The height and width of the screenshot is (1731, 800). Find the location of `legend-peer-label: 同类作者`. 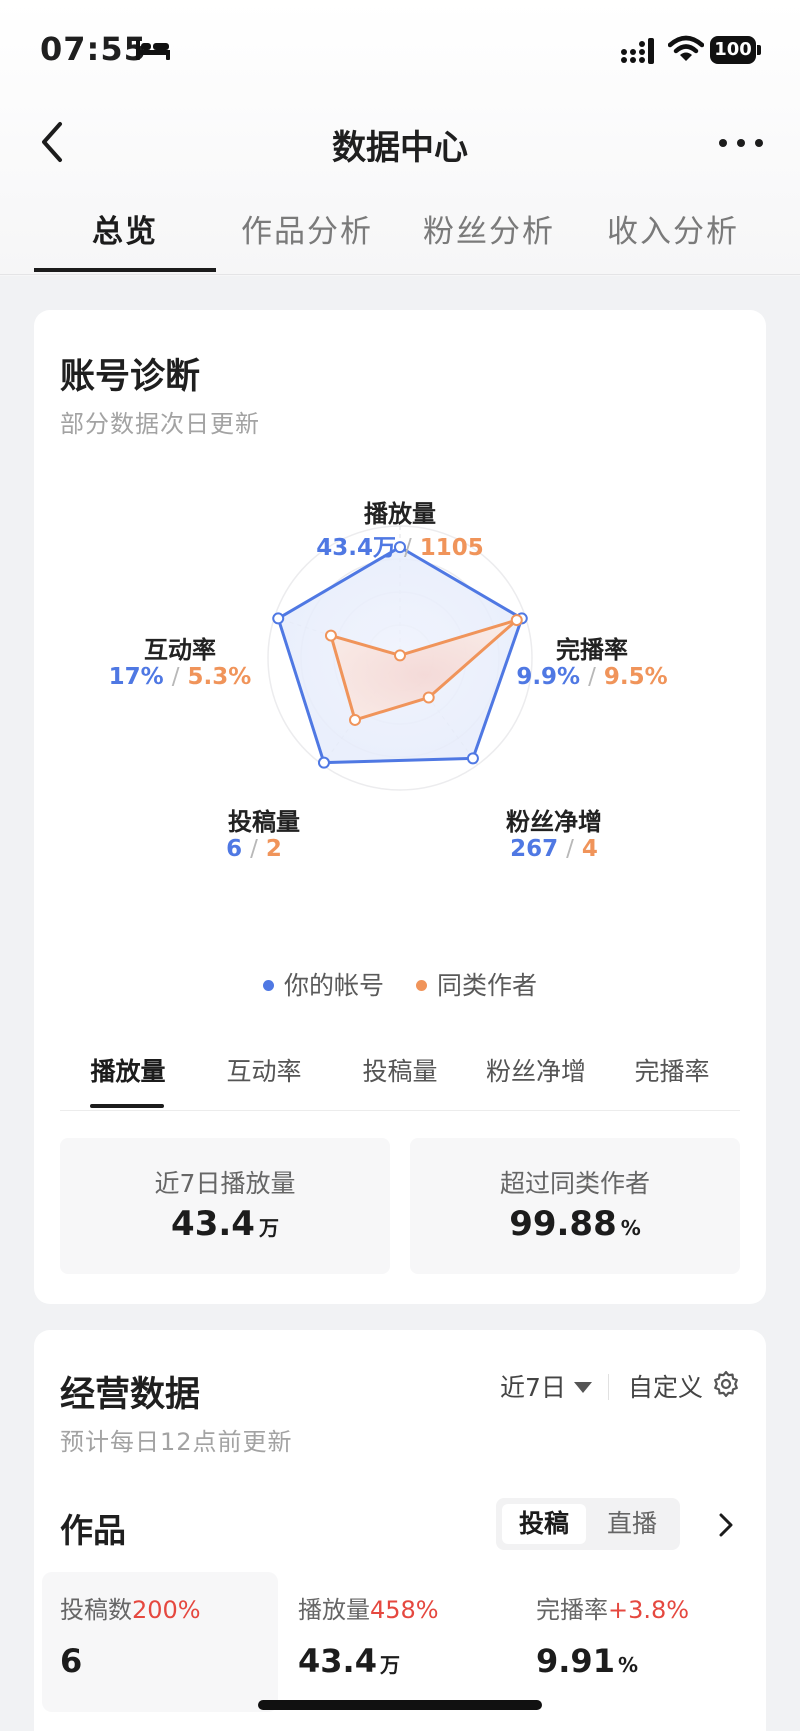

legend-peer-label: 同类作者 is located at coordinates (486, 985).